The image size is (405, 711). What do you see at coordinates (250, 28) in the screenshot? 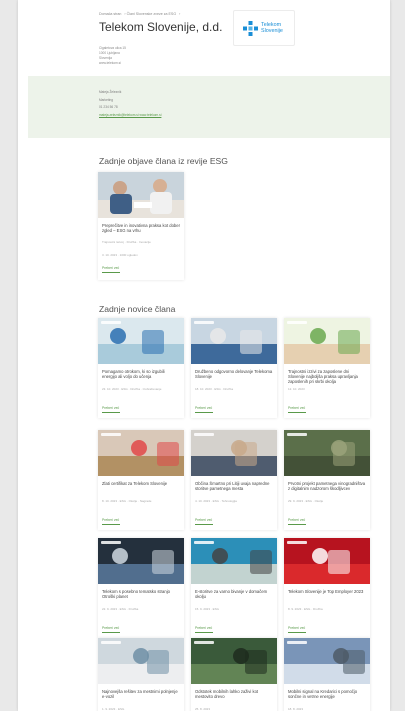
I see `telekom-logo-icon` at bounding box center [250, 28].